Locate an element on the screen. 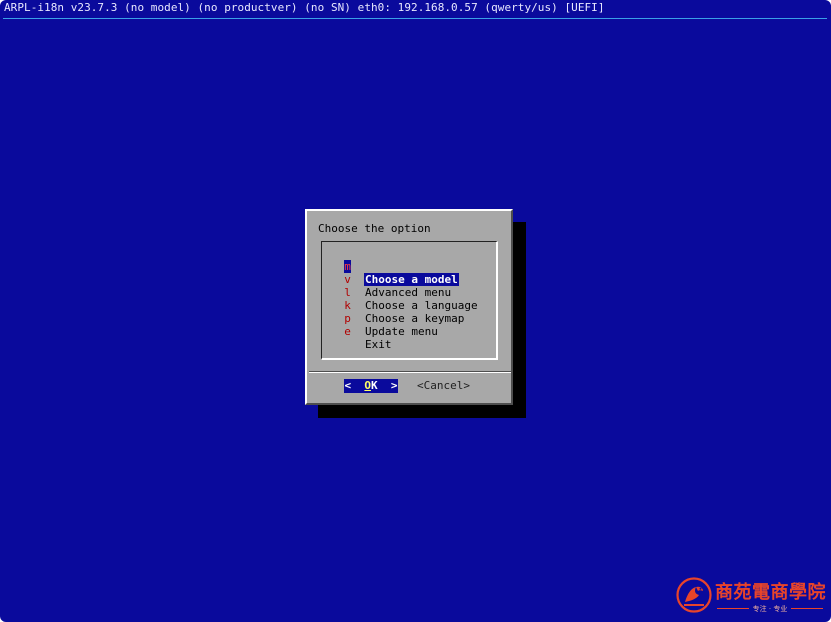 This screenshot has width=831, height=622. menu-item-label: Choose a model is located at coordinates (411, 279).